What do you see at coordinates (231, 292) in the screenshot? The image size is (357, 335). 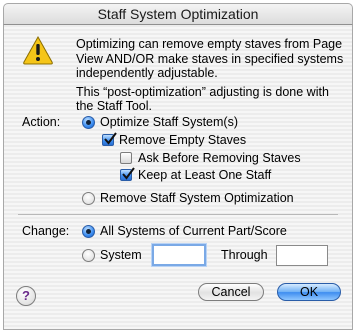 I see `cancel-button: Cancel` at bounding box center [231, 292].